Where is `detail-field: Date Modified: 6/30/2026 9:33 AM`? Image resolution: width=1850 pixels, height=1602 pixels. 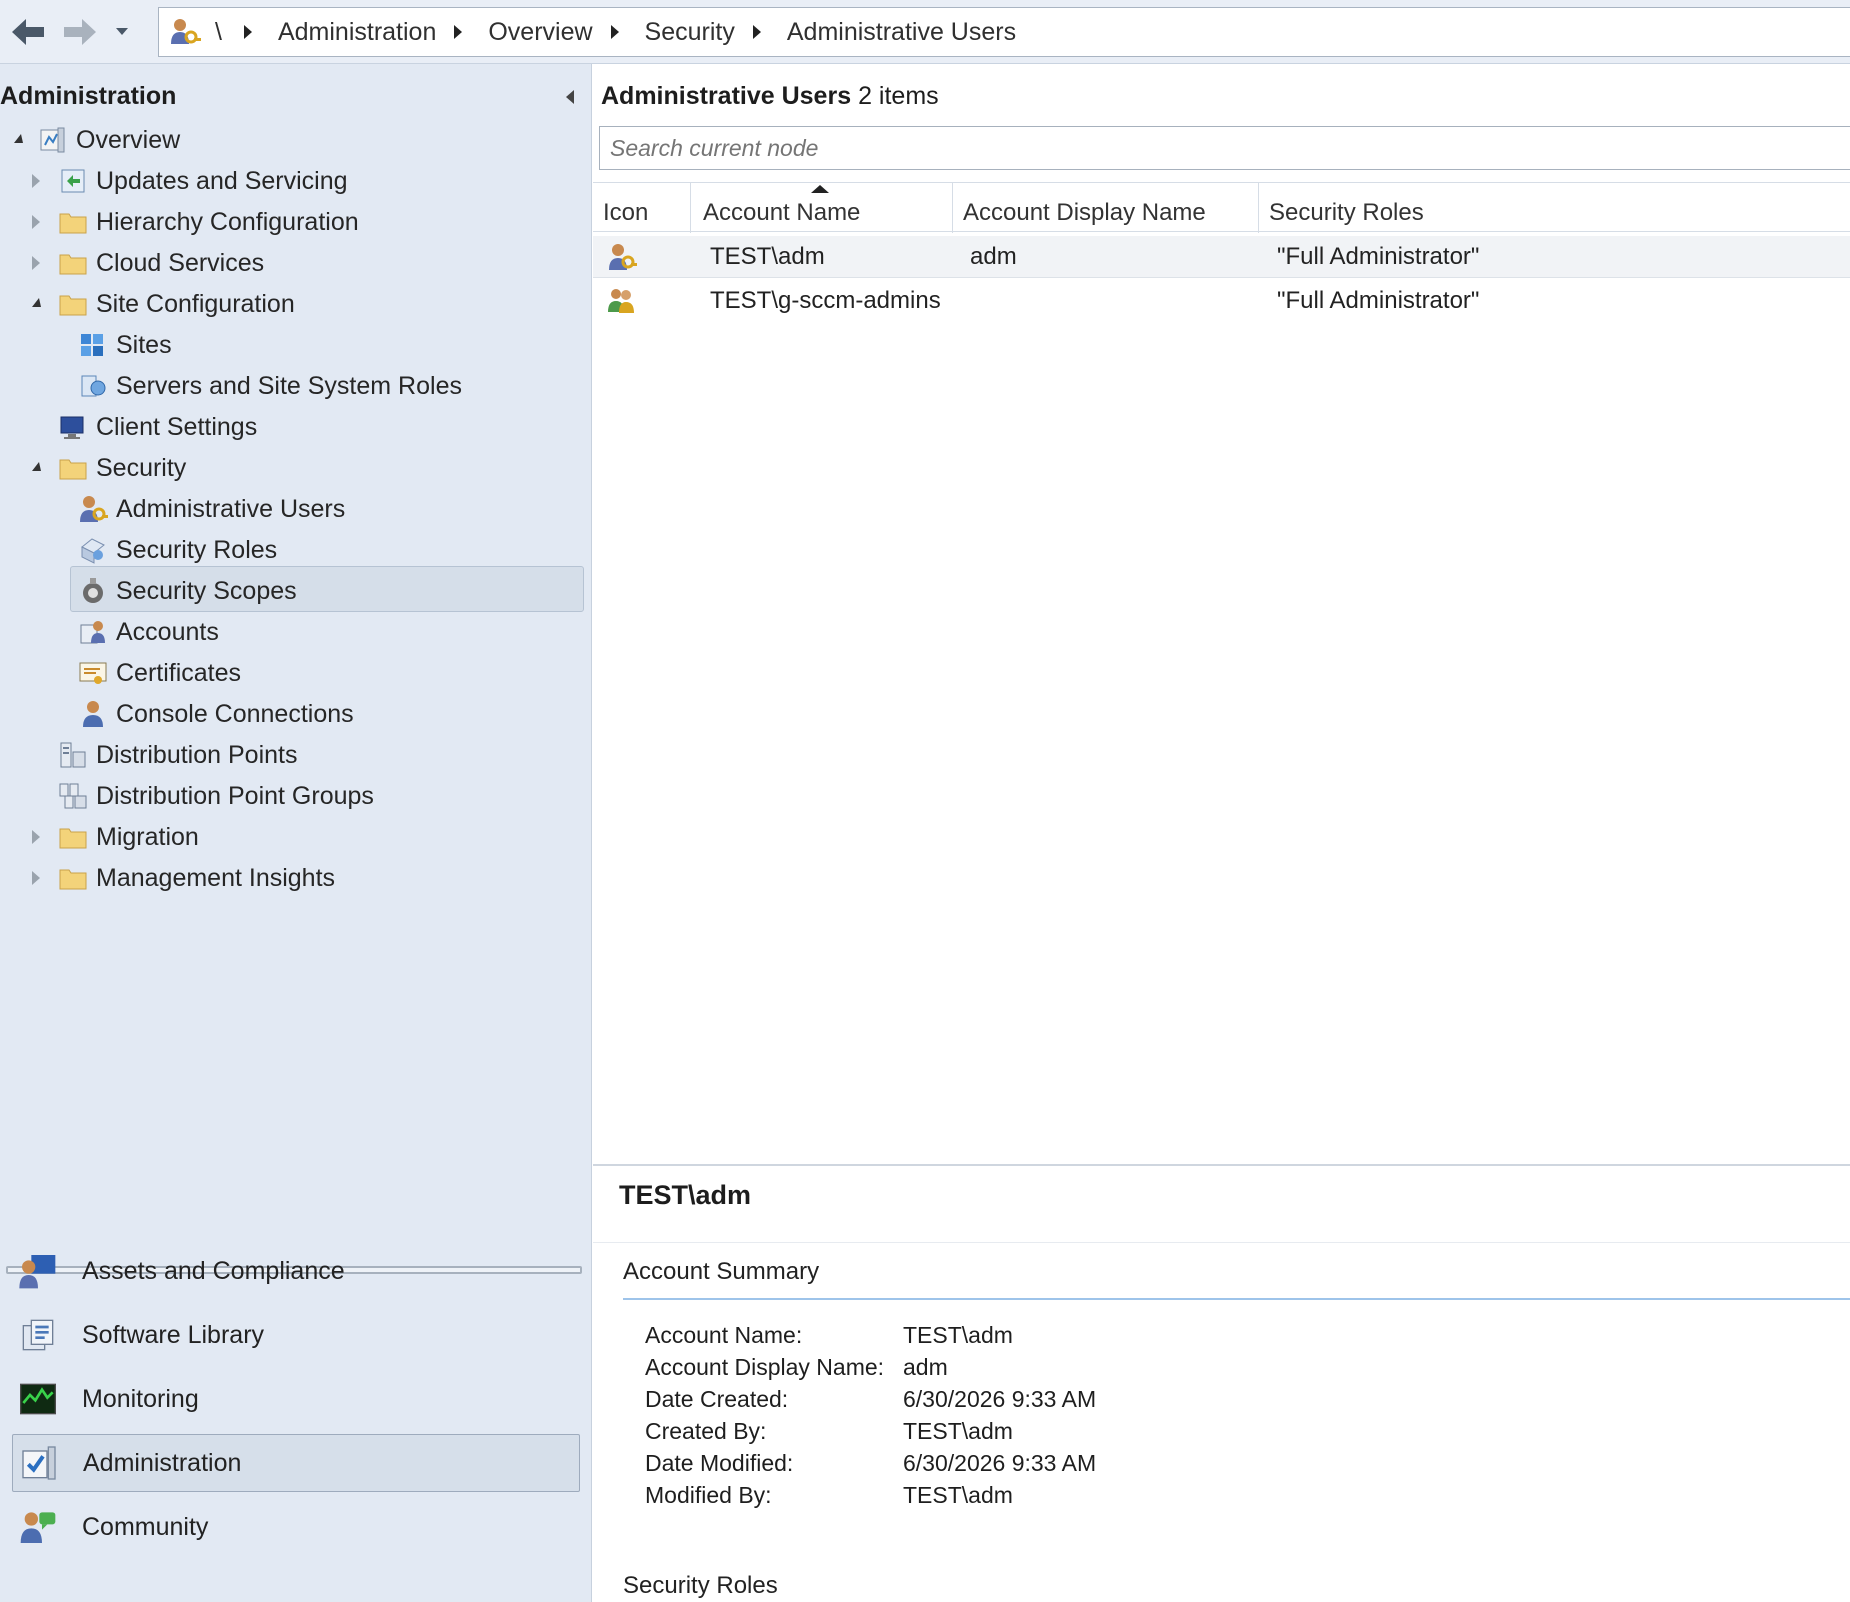 detail-field: Date Modified: 6/30/2026 9:33 AM is located at coordinates (1045, 1463).